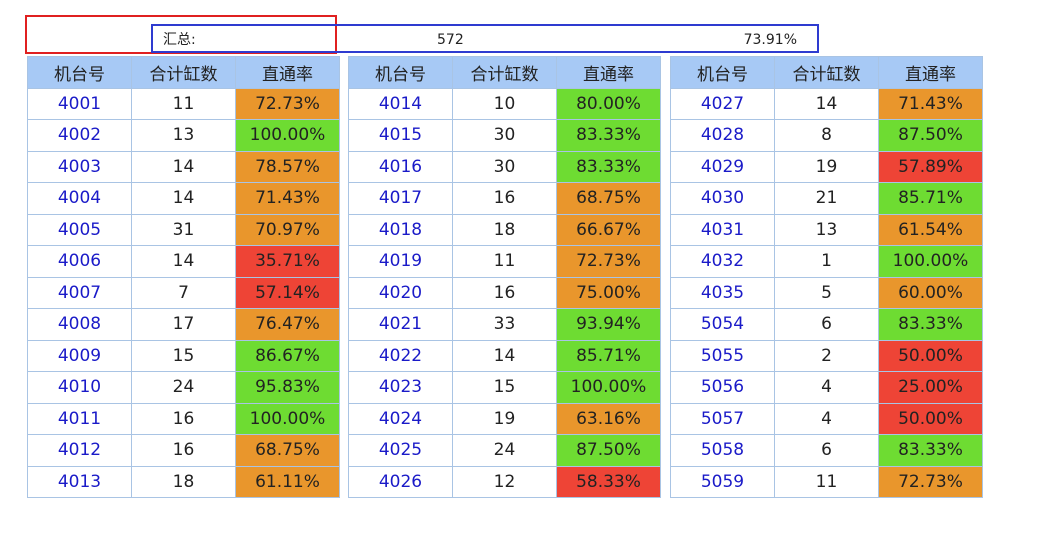 This screenshot has height=535, width=1043. I want to click on table-row: 4009 15 86.67%, so click(183, 355).